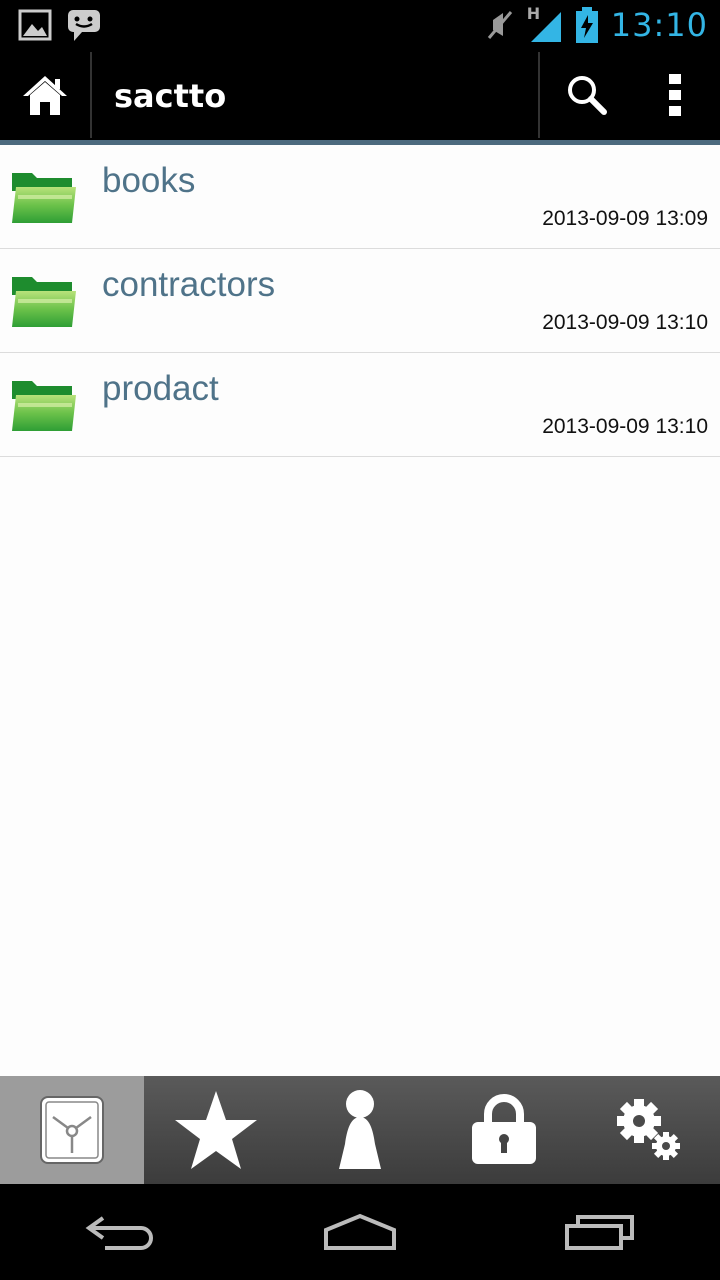 The image size is (720, 1280). I want to click on lock-icon, so click(504, 1129).